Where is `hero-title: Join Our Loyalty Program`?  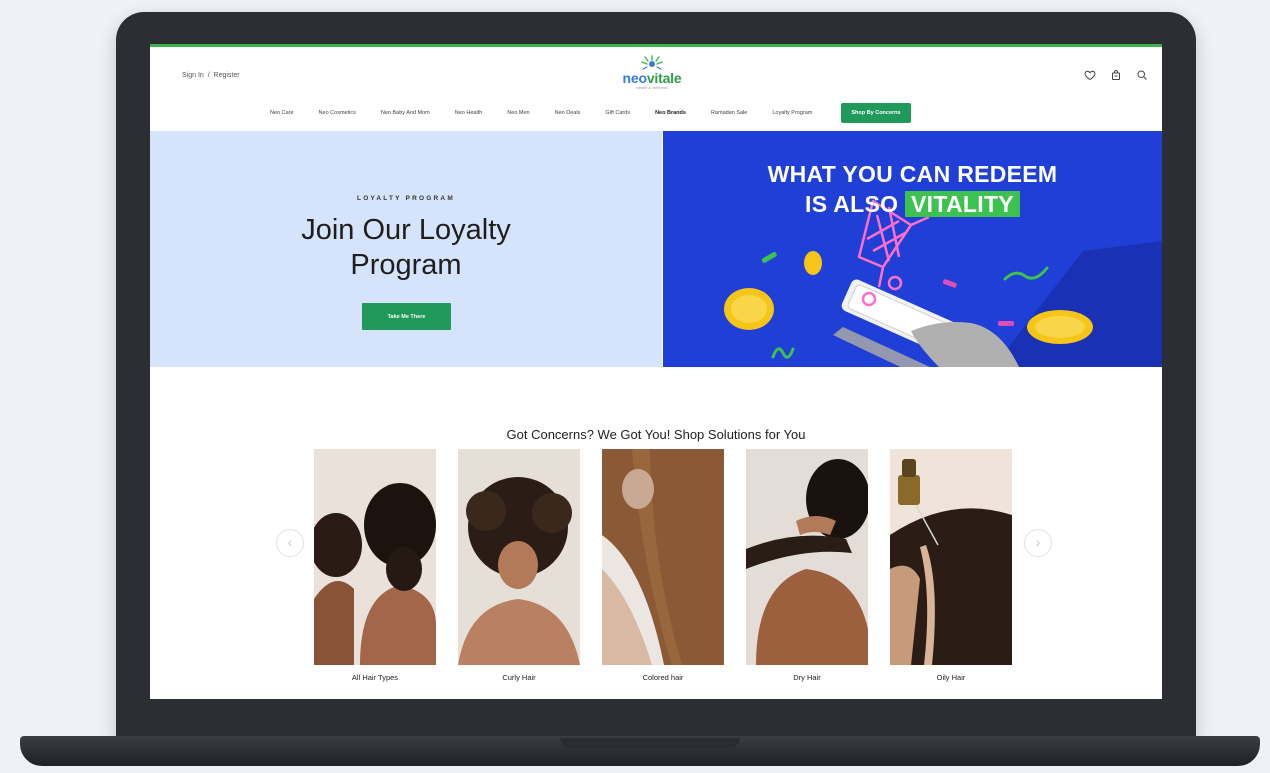
hero-title: Join Our Loyalty Program is located at coordinates (406, 247).